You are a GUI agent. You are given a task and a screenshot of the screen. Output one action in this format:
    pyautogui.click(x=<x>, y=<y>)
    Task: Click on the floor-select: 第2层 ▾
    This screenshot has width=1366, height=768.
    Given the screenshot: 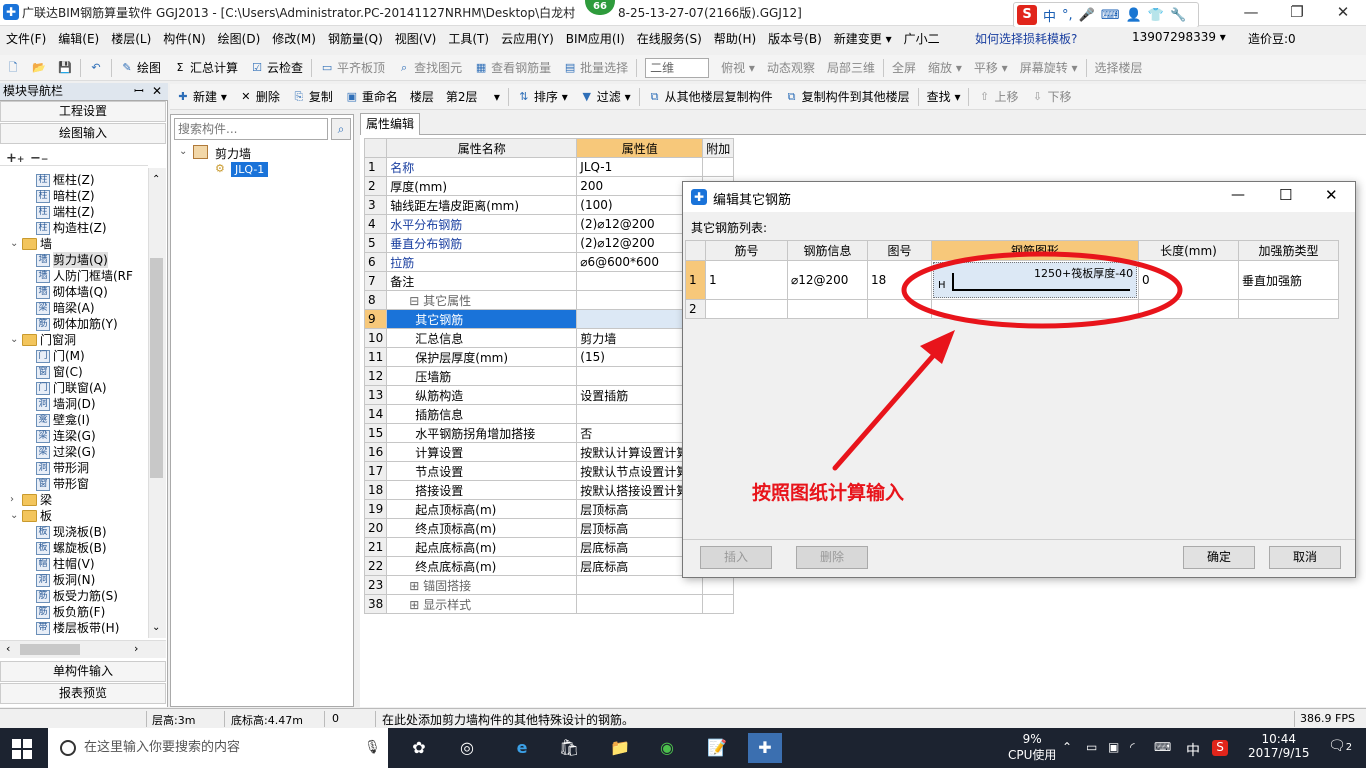 What is the action you would take?
    pyautogui.click(x=473, y=97)
    